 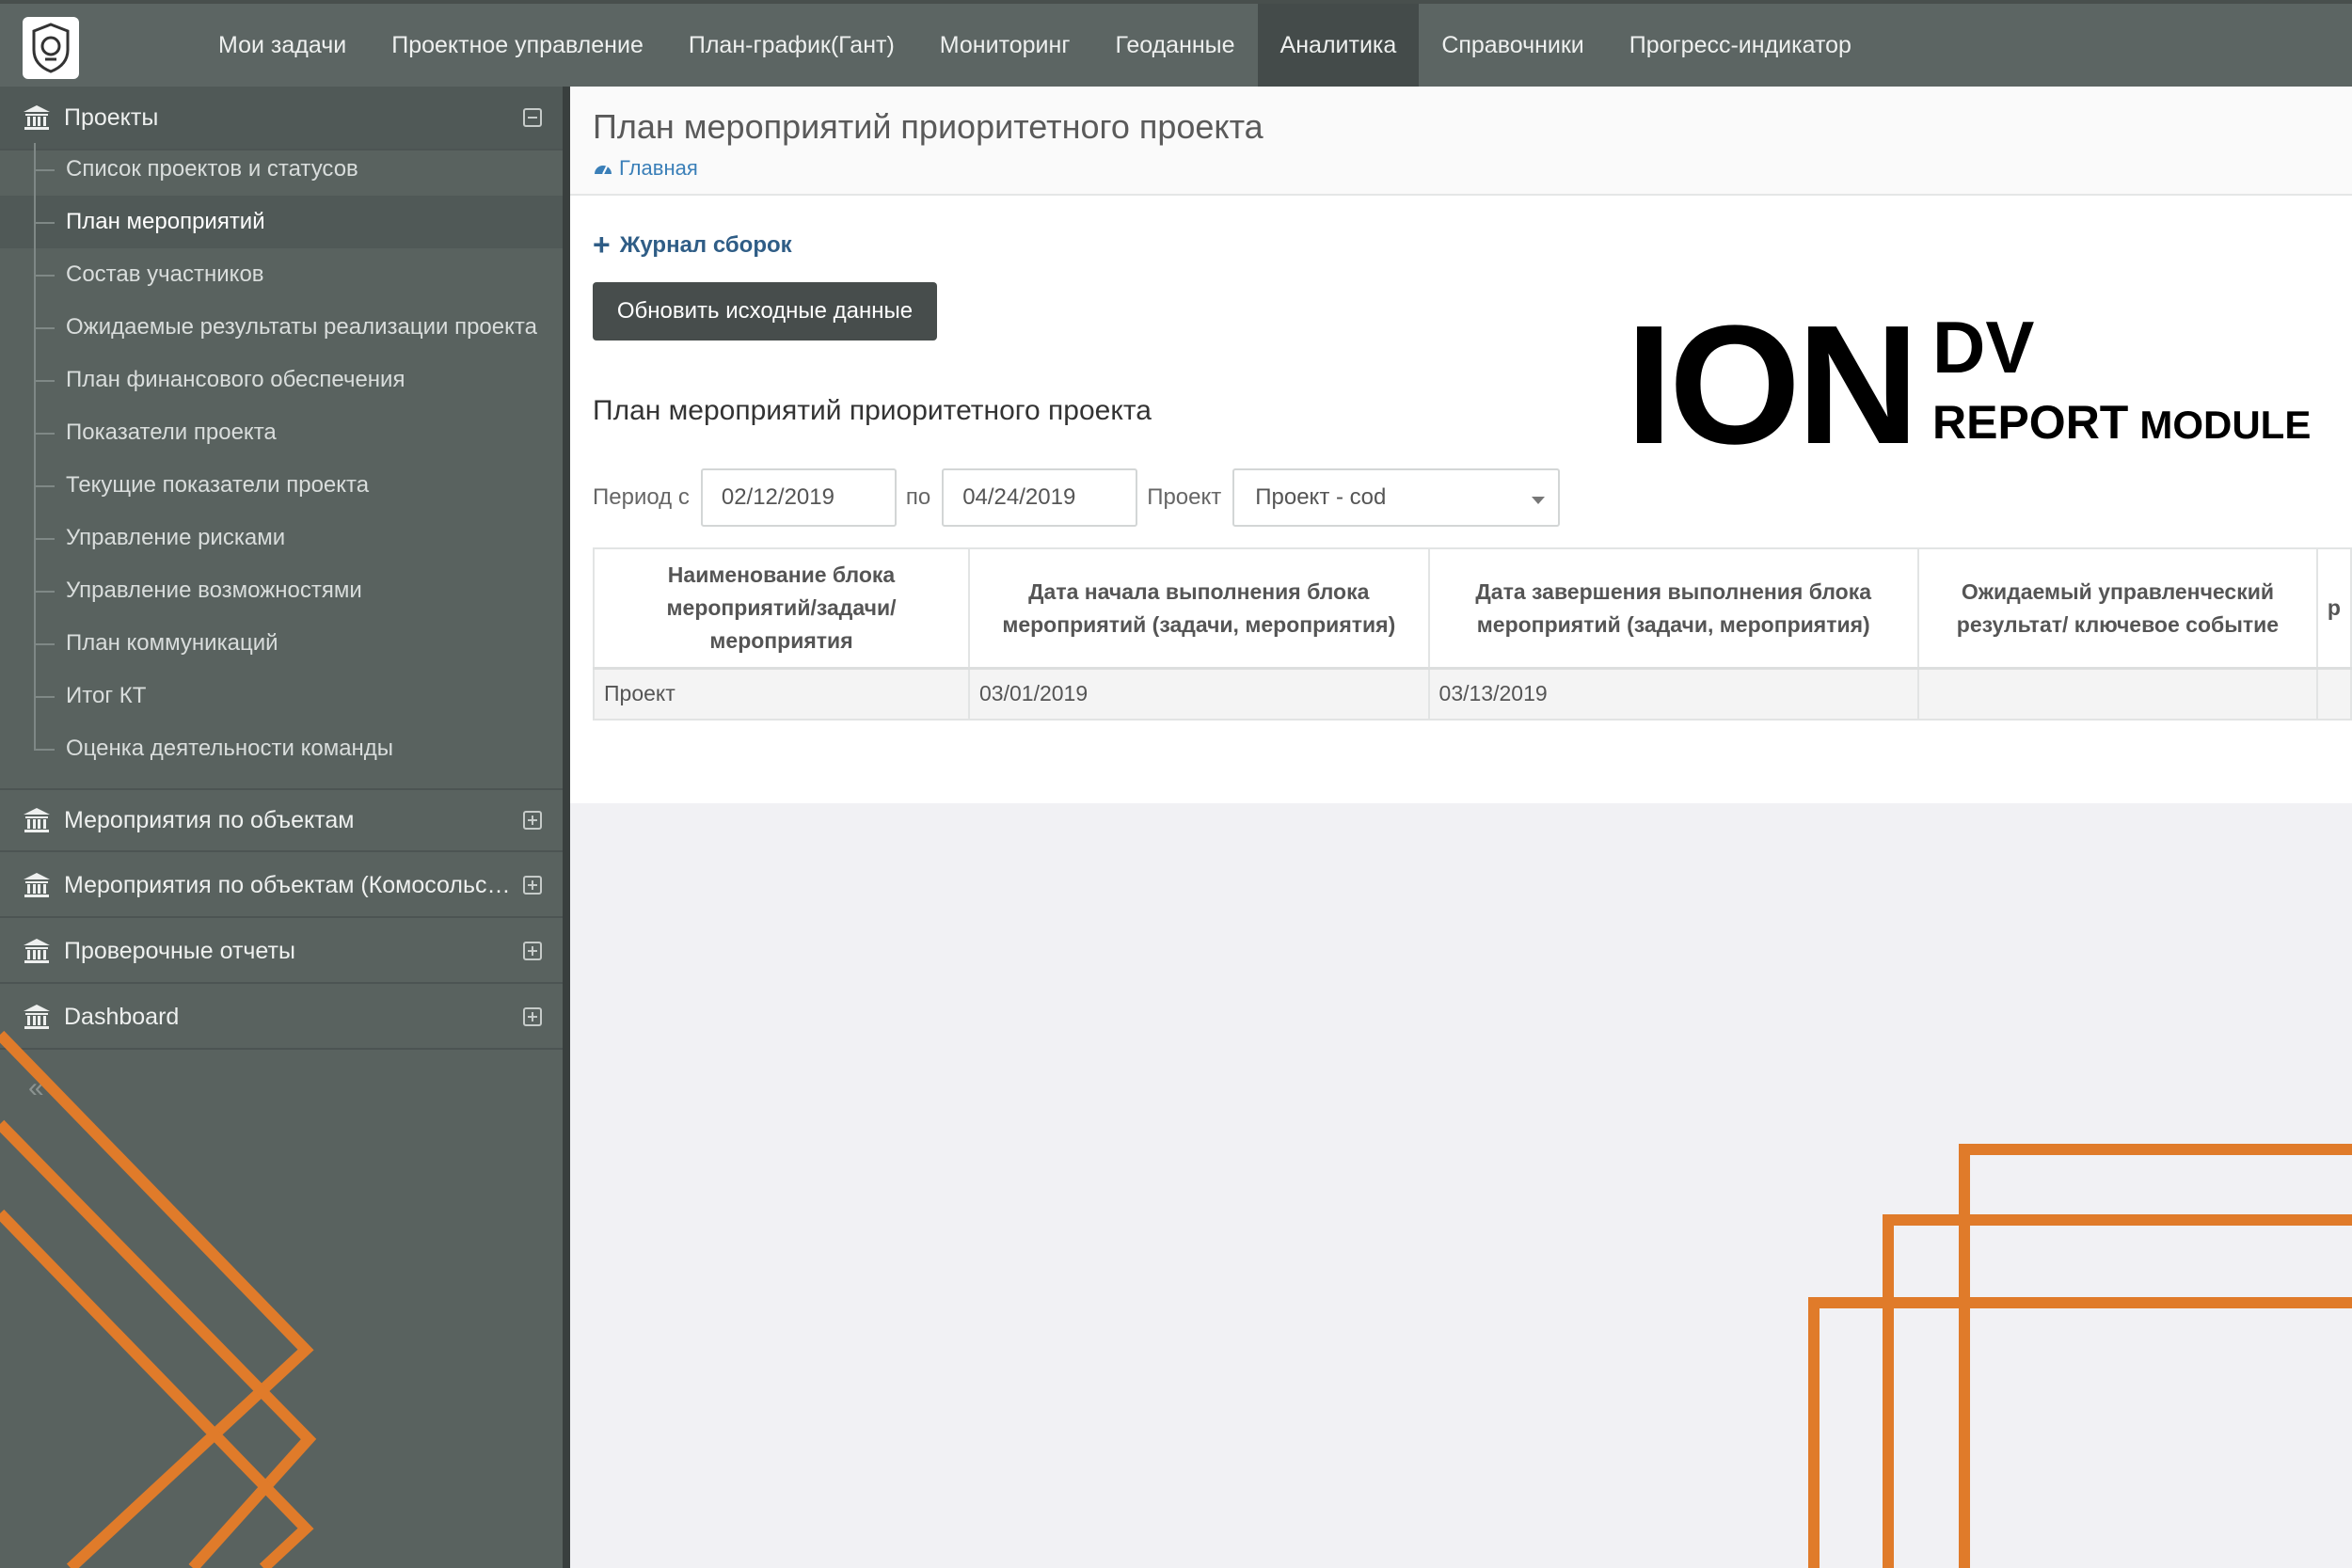 I want to click on dashboard-icon, so click(x=603, y=170).